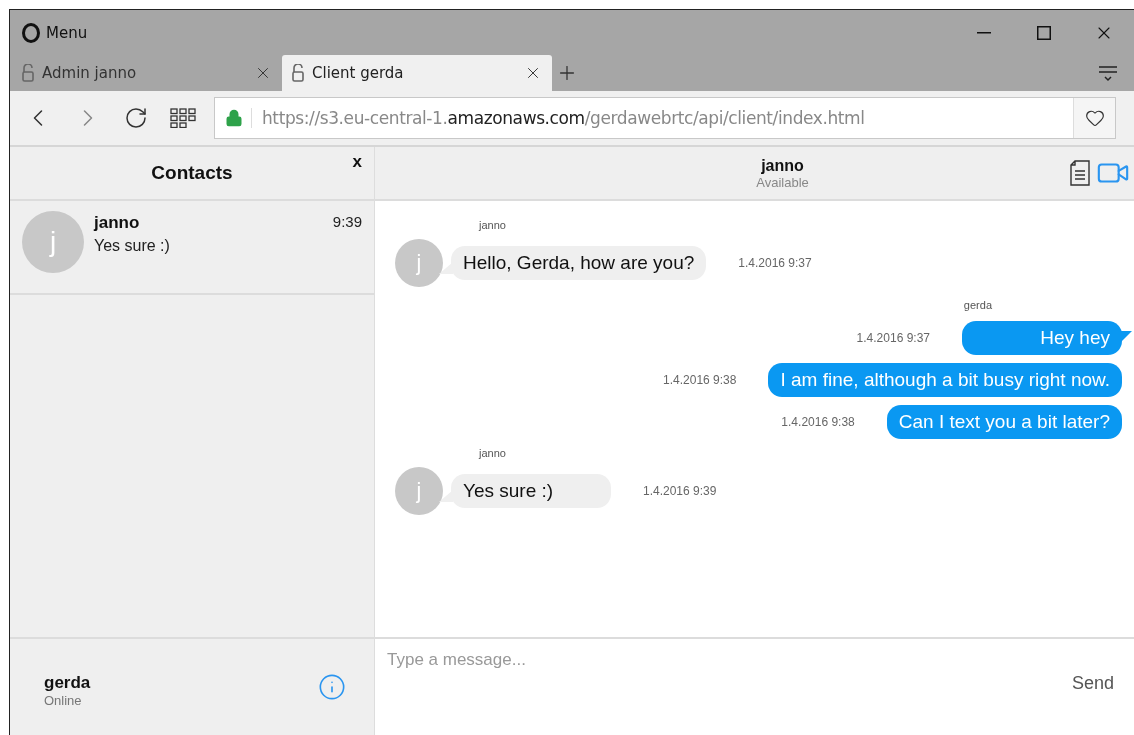 This screenshot has width=1134, height=735. I want to click on address-field: https://s3.eu-central-1.amazonaws.com/gerdawebrtc/api/client/index.html, so click(665, 118).